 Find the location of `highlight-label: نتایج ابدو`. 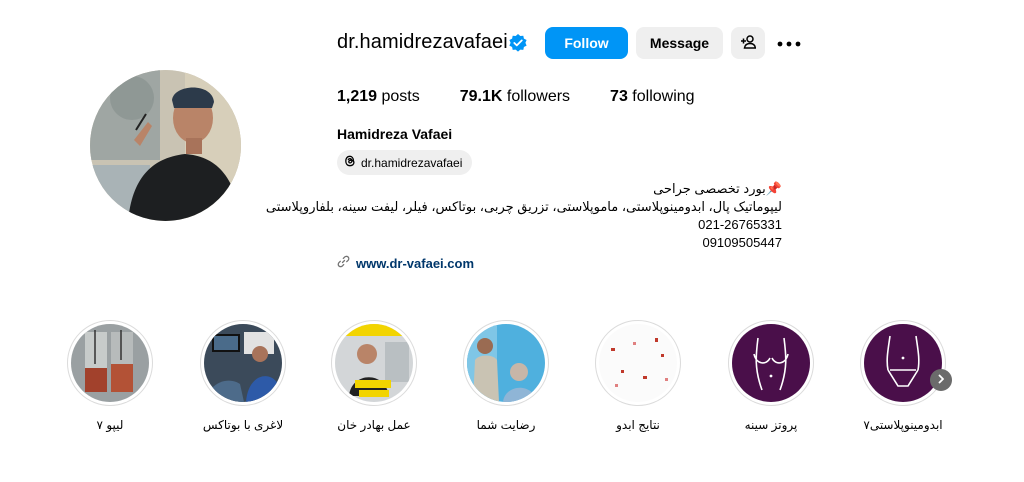

highlight-label: نتایج ابدو is located at coordinates (638, 425).